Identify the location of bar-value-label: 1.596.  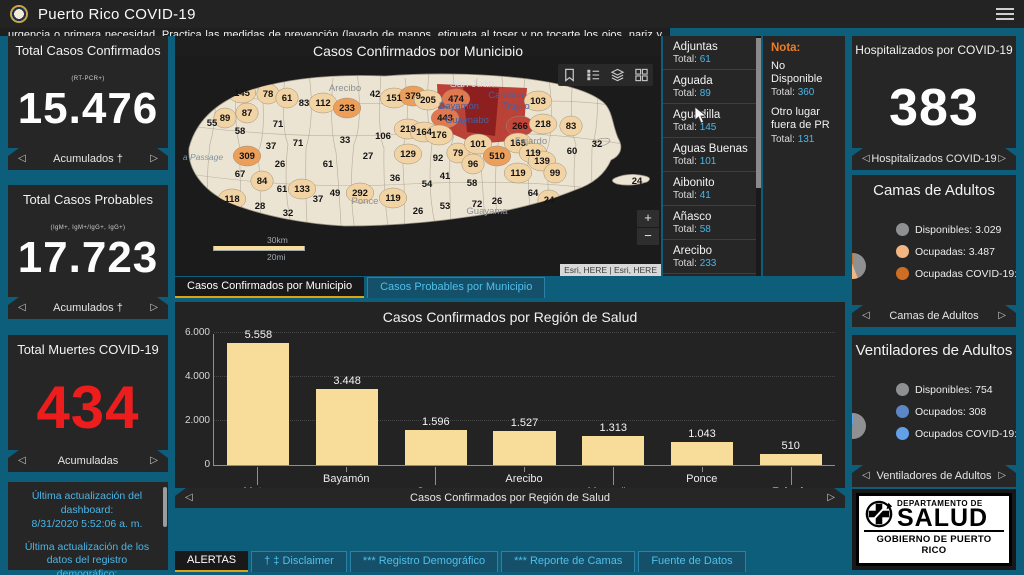
(436, 422).